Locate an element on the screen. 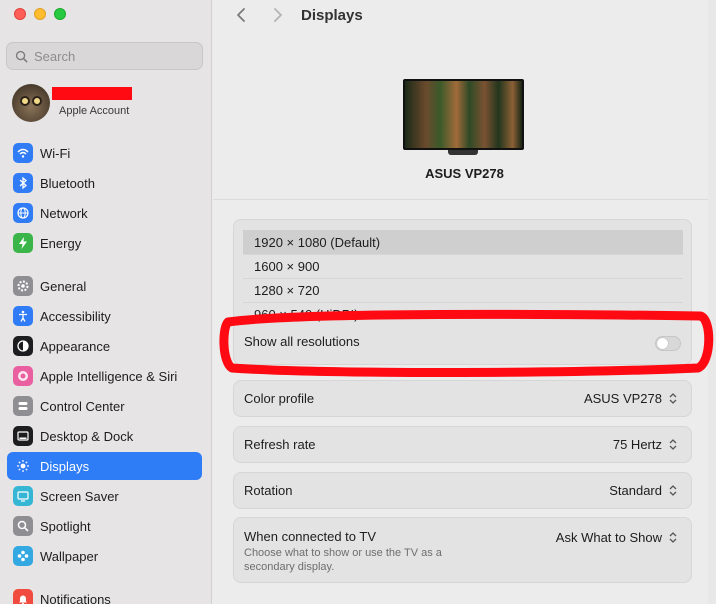 This screenshot has height=604, width=716. refresh-rate-label: Refresh rate is located at coordinates (280, 444).